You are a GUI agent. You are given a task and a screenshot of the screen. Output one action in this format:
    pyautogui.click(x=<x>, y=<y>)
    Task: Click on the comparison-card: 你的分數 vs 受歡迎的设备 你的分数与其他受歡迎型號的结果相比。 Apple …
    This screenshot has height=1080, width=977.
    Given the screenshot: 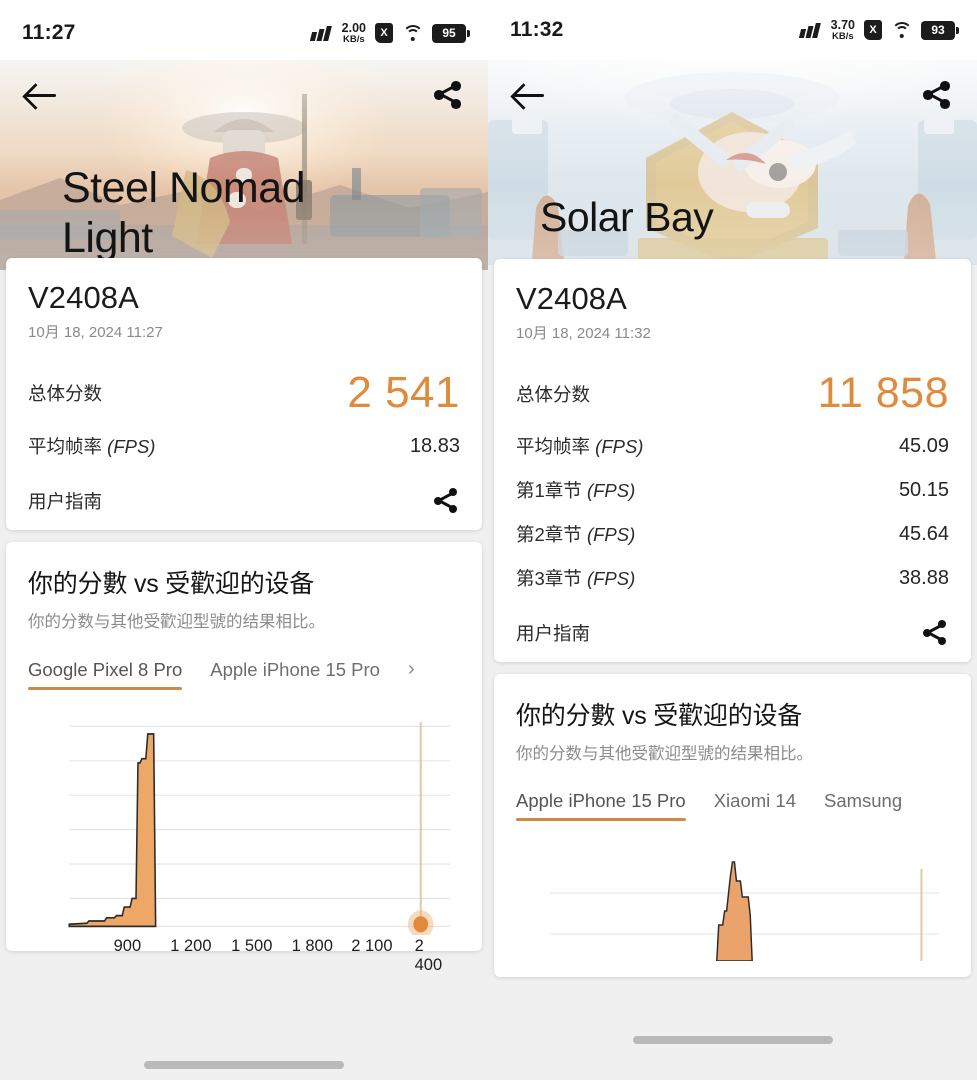 What is the action you would take?
    pyautogui.click(x=732, y=825)
    